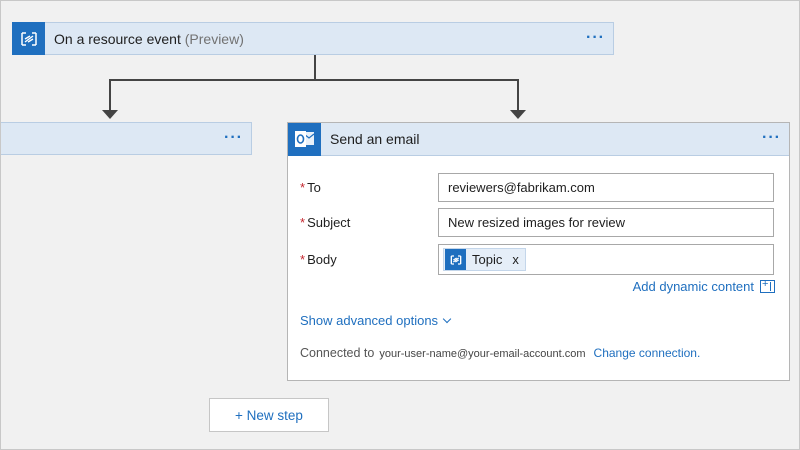 The height and width of the screenshot is (450, 800). Describe the element at coordinates (767, 285) in the screenshot. I see `add-dynamic-content-icon` at that location.